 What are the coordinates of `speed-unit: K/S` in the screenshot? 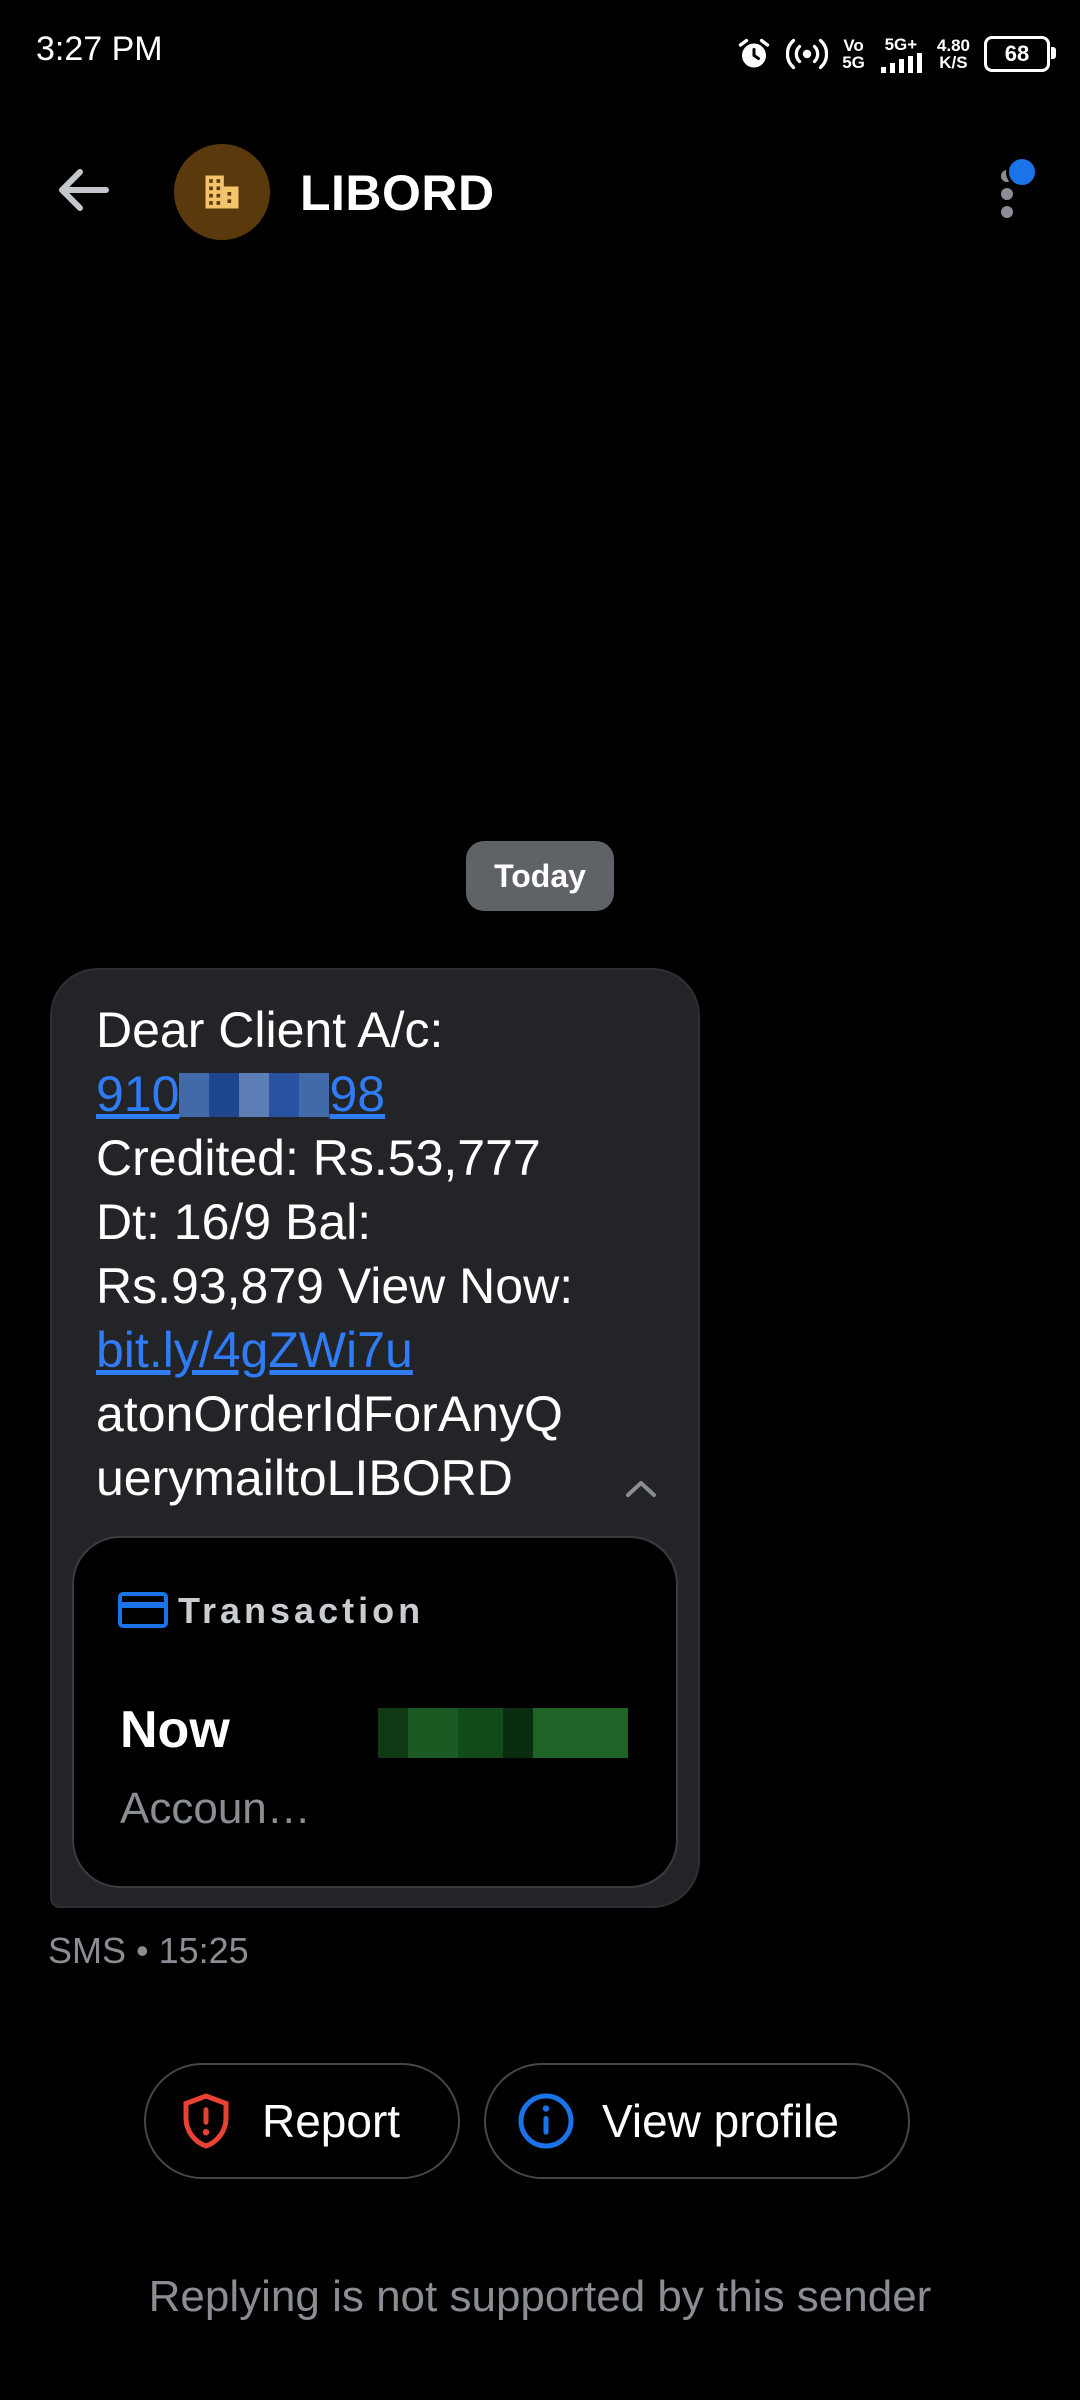 It's located at (953, 62).